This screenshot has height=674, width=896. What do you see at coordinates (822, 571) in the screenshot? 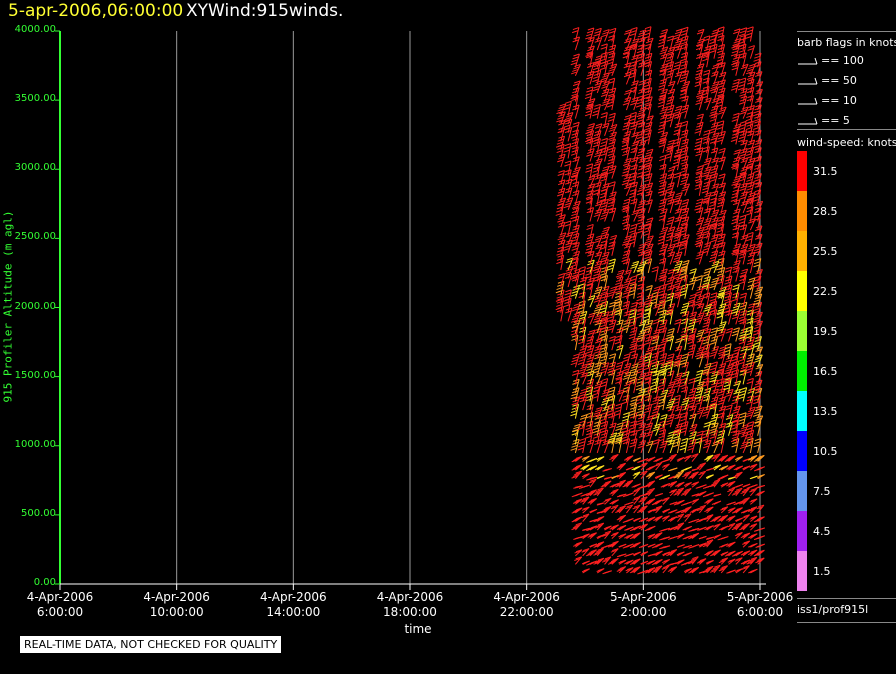
I see `colorbar-label: 1.5` at bounding box center [822, 571].